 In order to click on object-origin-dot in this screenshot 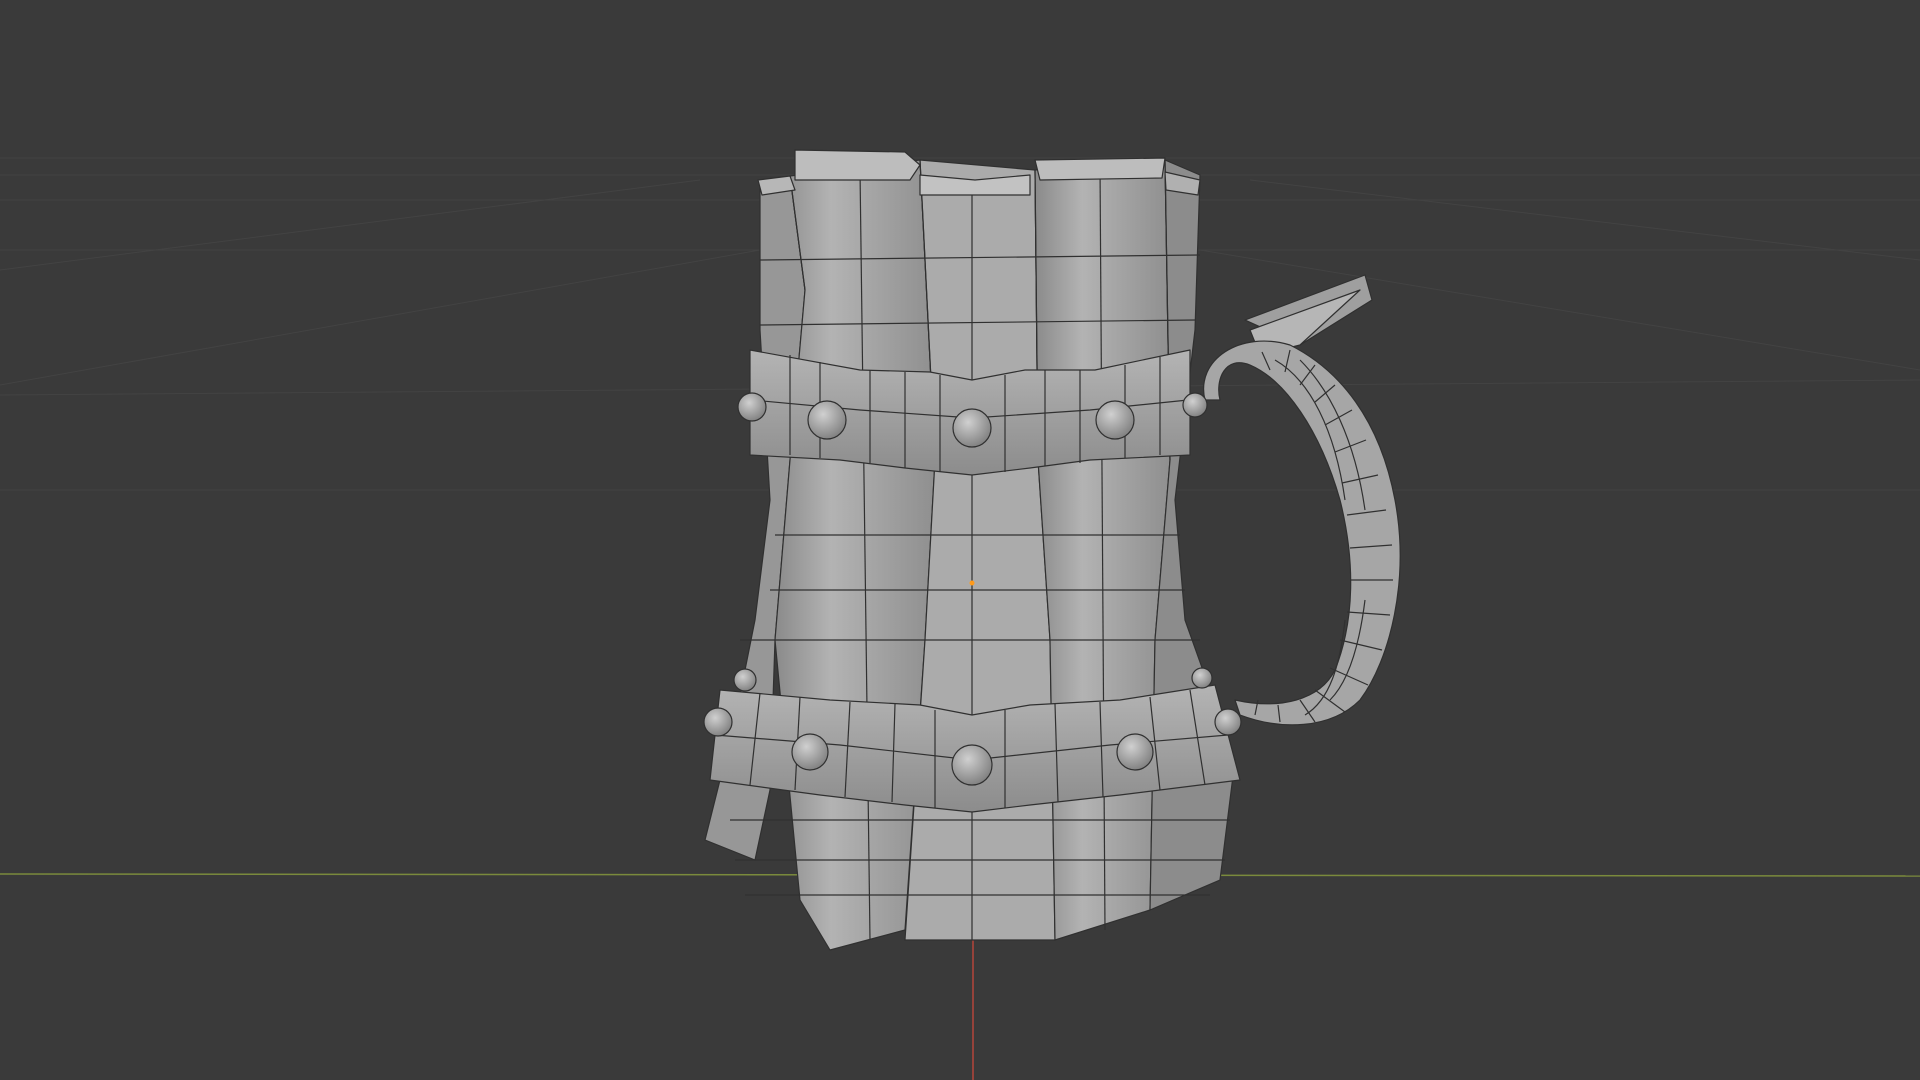, I will do `click(972, 583)`.